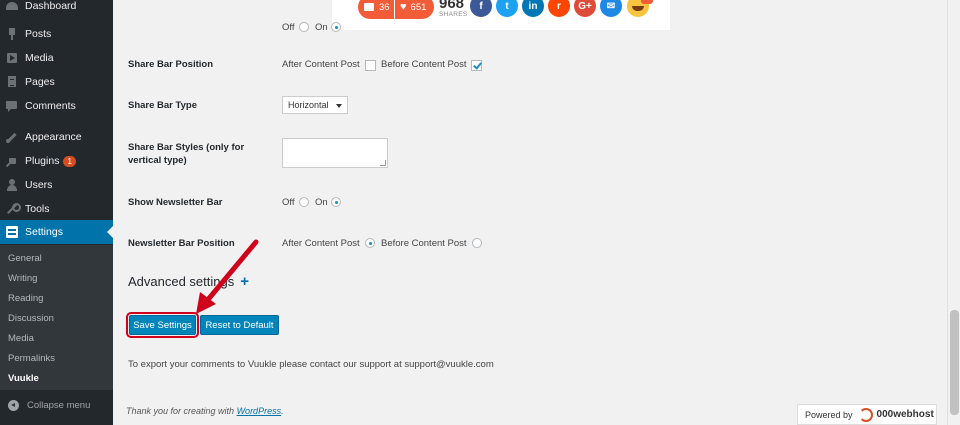 The image size is (960, 425). I want to click on sidebar-item-tools: Tools, so click(56, 209).